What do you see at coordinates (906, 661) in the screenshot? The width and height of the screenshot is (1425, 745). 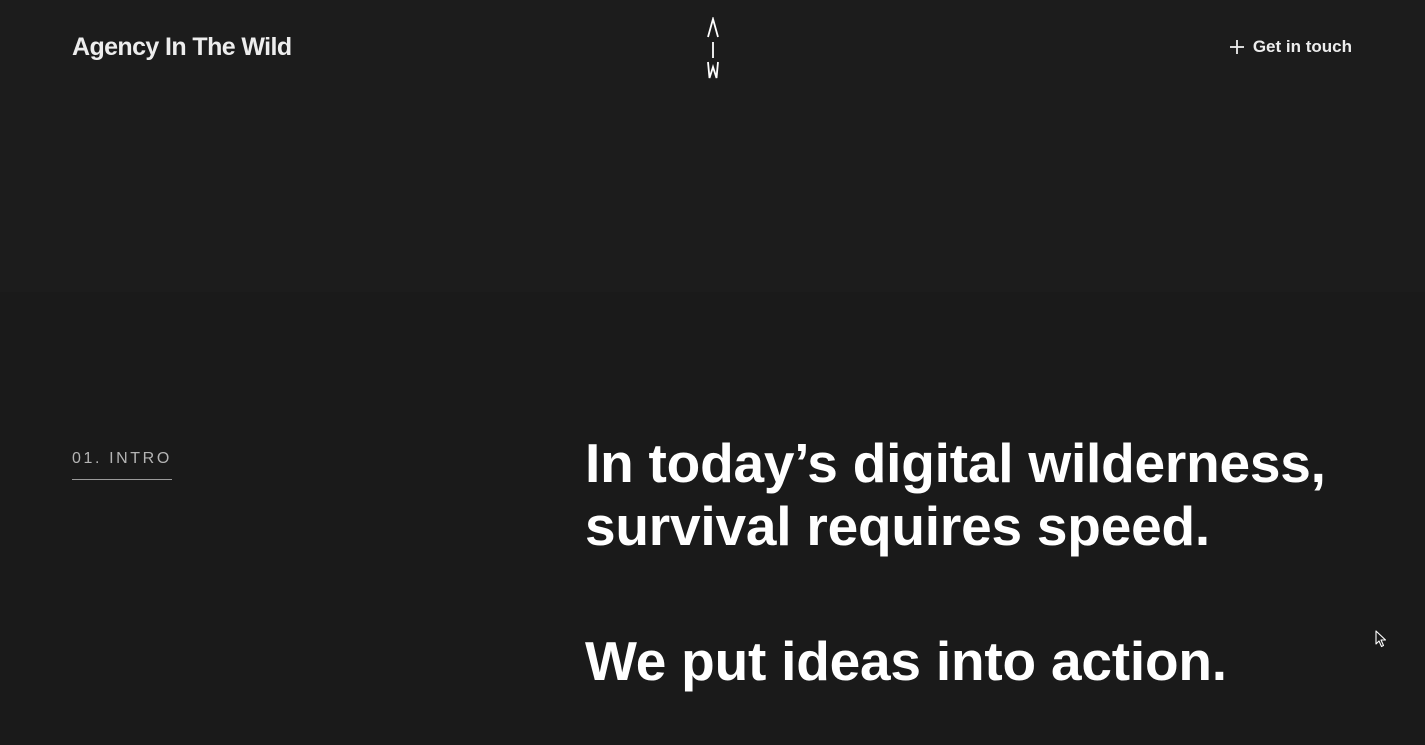 I see `intro-tagline: We put ideas into action.` at bounding box center [906, 661].